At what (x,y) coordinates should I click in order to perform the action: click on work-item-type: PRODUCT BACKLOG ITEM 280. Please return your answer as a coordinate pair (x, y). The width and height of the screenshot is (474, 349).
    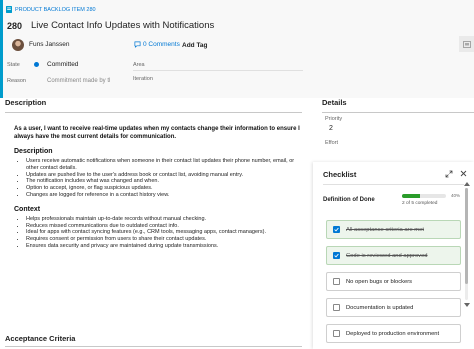
    Looking at the image, I should click on (51, 9).